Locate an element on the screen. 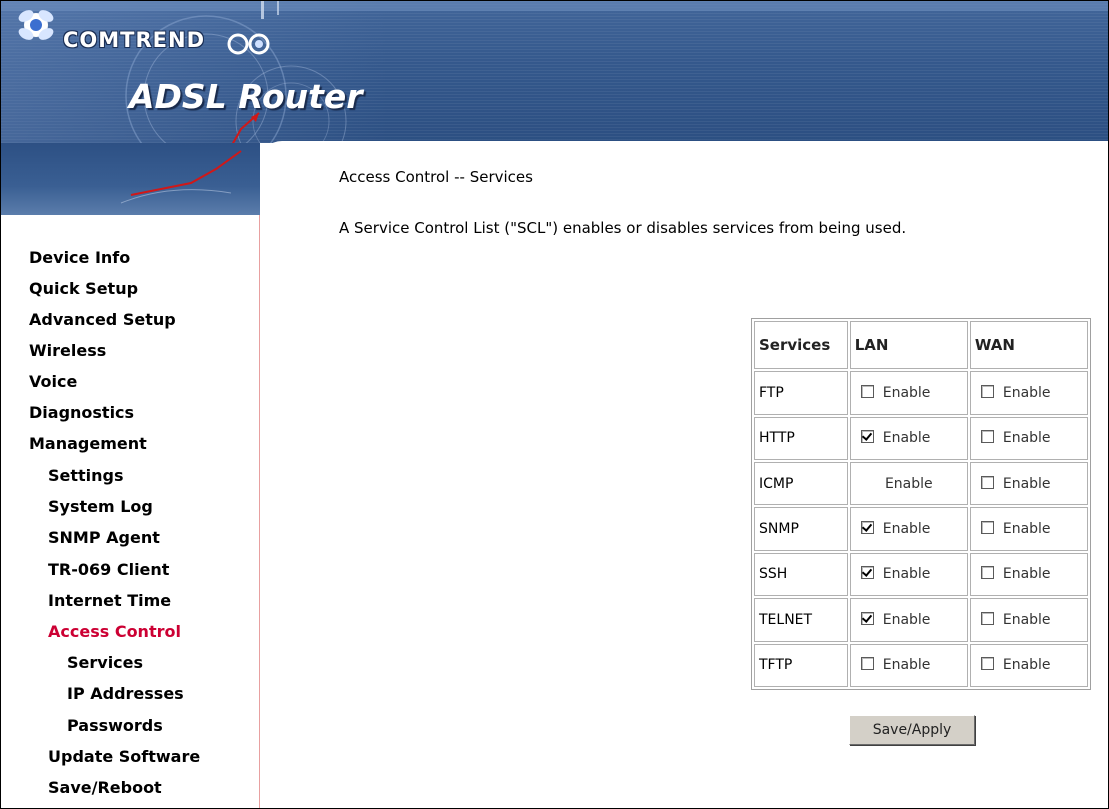 The width and height of the screenshot is (1109, 809). sidebar-item-advanced-setup: Advanced Setup is located at coordinates (102, 319).